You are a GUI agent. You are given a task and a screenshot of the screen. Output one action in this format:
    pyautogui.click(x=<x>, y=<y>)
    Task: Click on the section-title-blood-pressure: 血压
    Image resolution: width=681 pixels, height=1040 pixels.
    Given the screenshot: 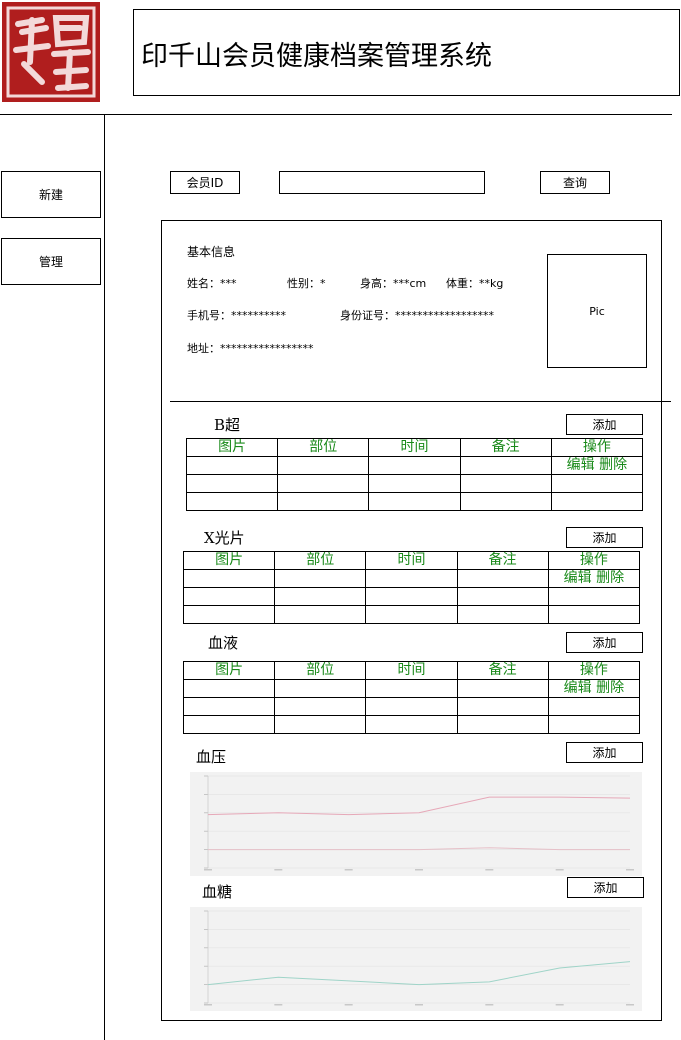 What is the action you would take?
    pyautogui.click(x=211, y=757)
    